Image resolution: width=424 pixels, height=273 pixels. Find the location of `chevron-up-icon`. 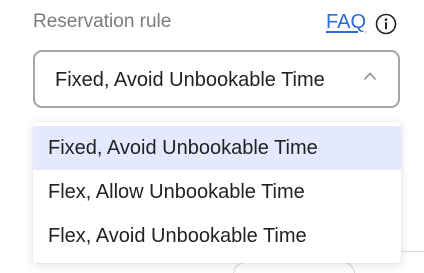

chevron-up-icon is located at coordinates (370, 76).